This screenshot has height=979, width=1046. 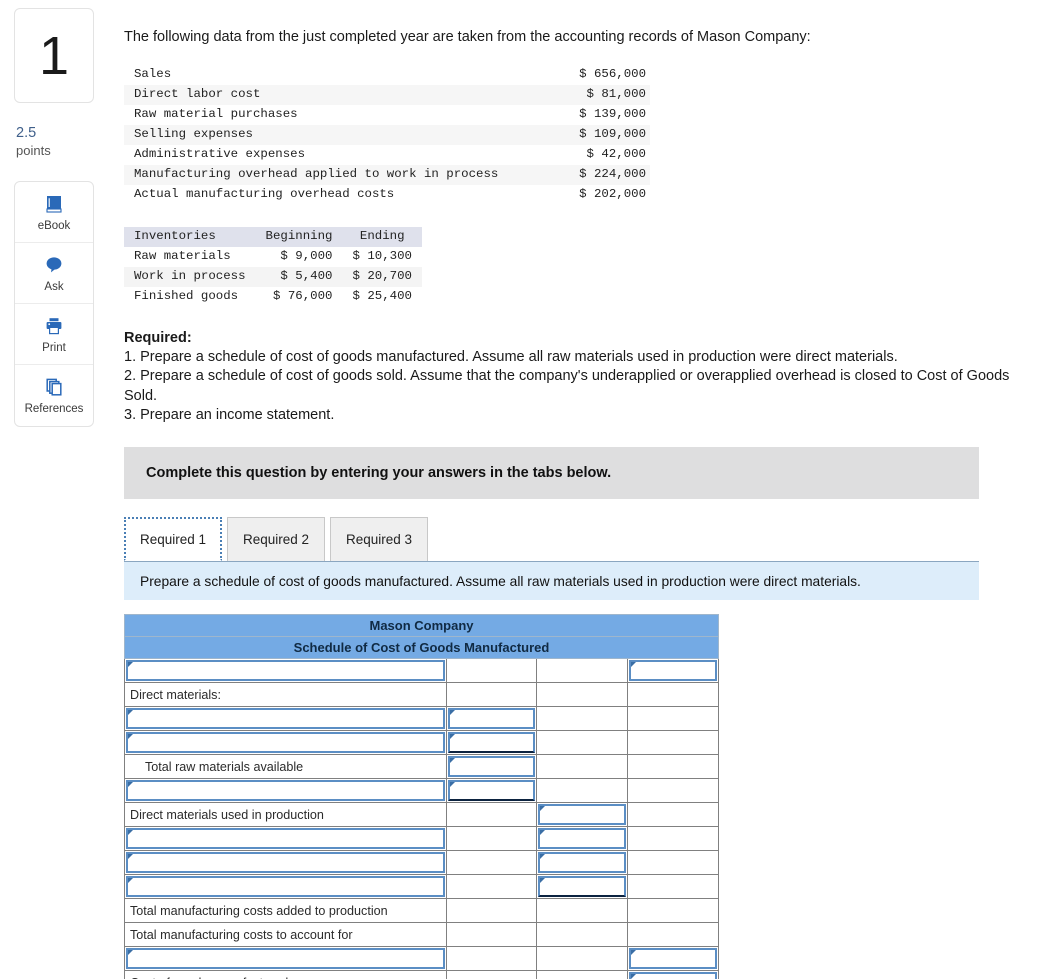 I want to click on table-row: Selling expenses $ 109,000, so click(x=387, y=134).